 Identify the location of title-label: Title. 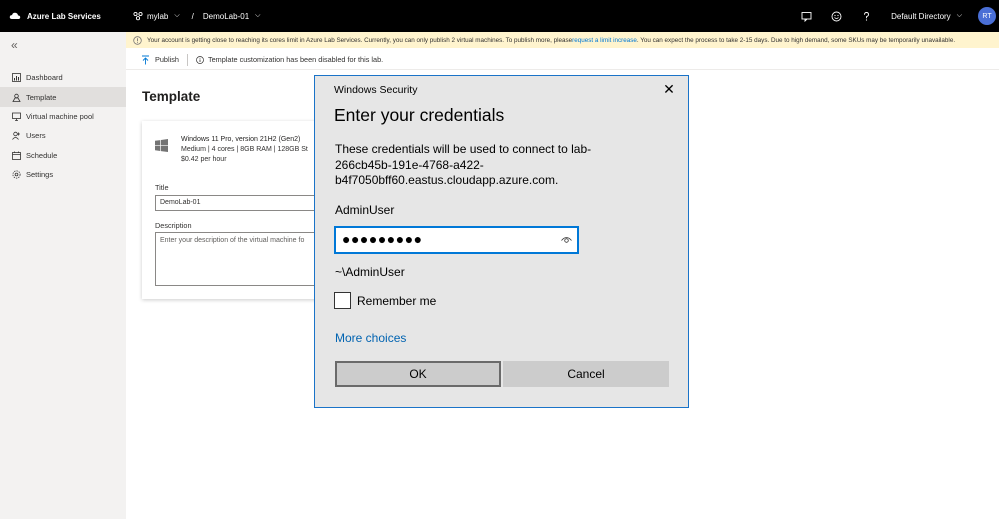
(162, 187).